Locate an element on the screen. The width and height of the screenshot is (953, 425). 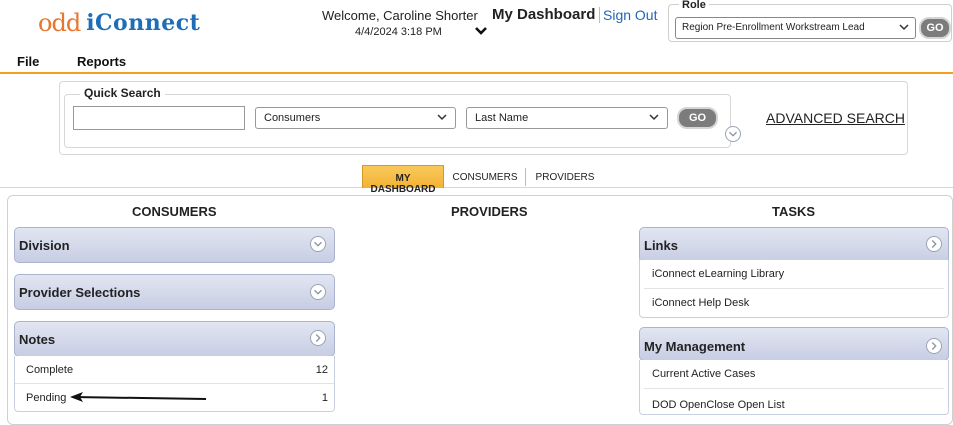
list-item-count: 1 is located at coordinates (324, 398).